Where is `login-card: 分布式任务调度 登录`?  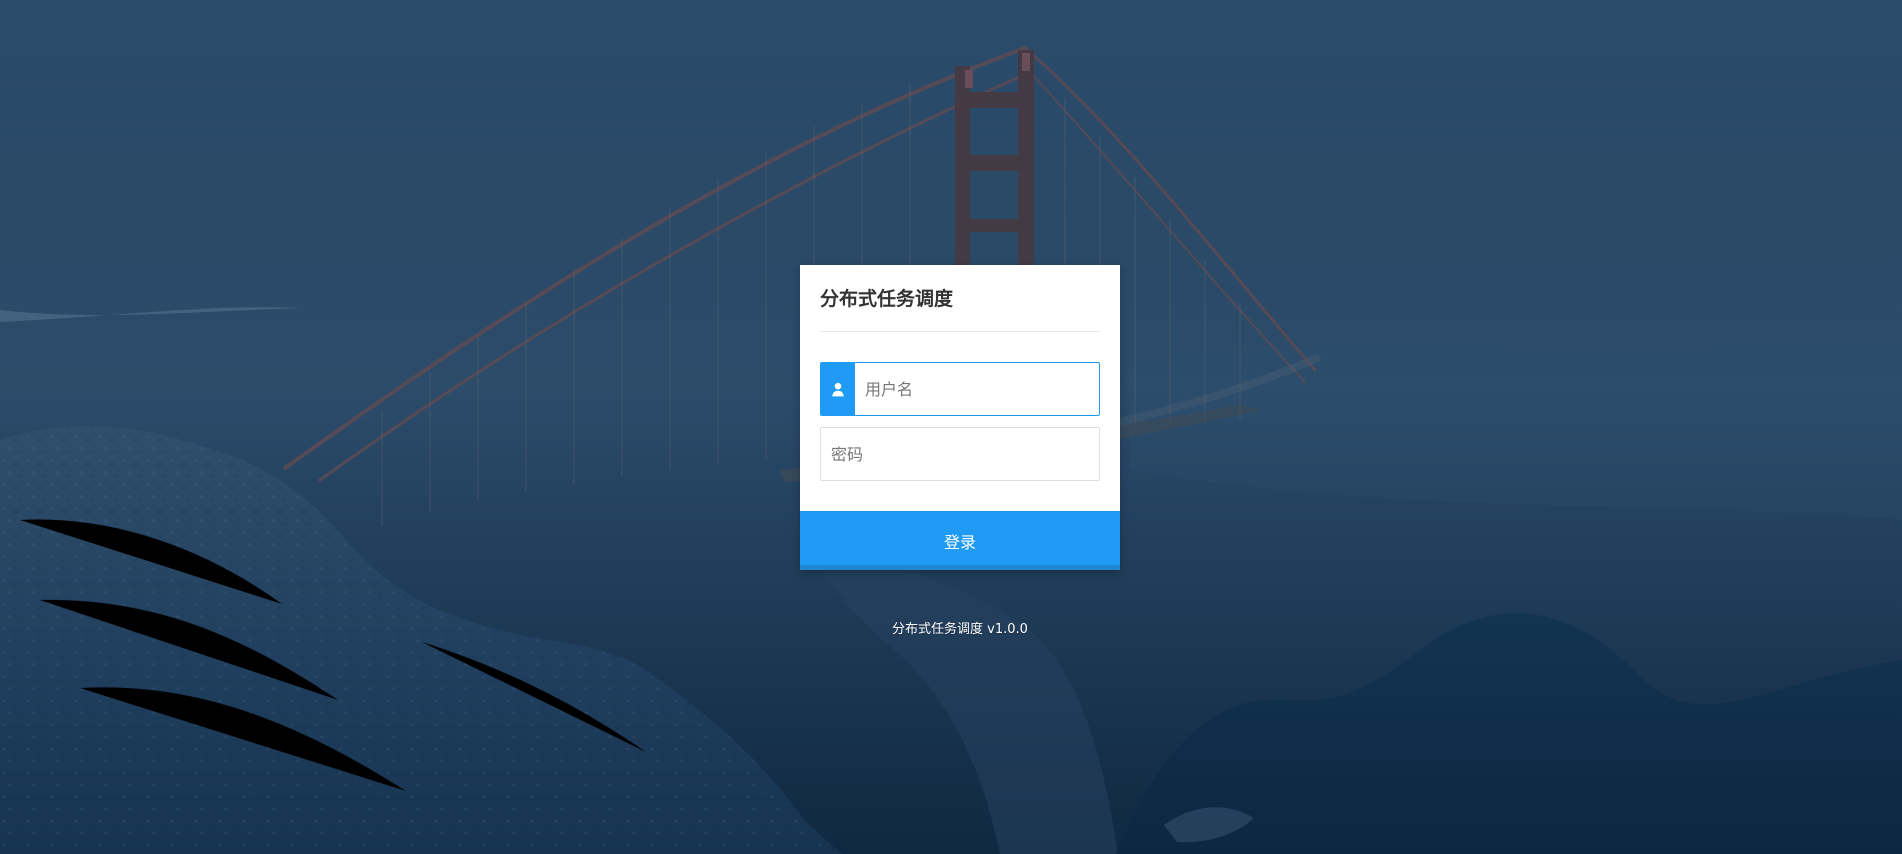
login-card: 分布式任务调度 登录 is located at coordinates (960, 417).